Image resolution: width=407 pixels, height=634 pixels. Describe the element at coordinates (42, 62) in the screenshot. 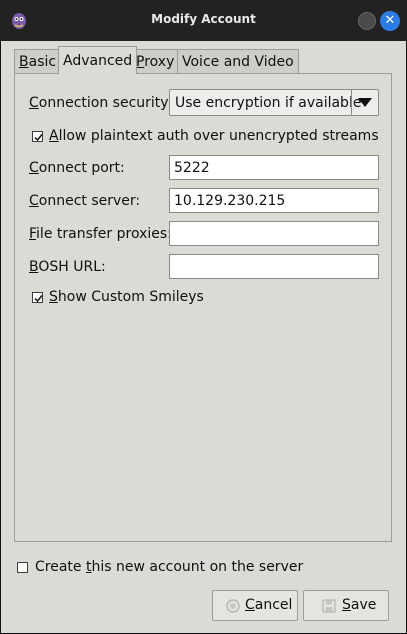

I see `tab-basic-label: asic` at that location.